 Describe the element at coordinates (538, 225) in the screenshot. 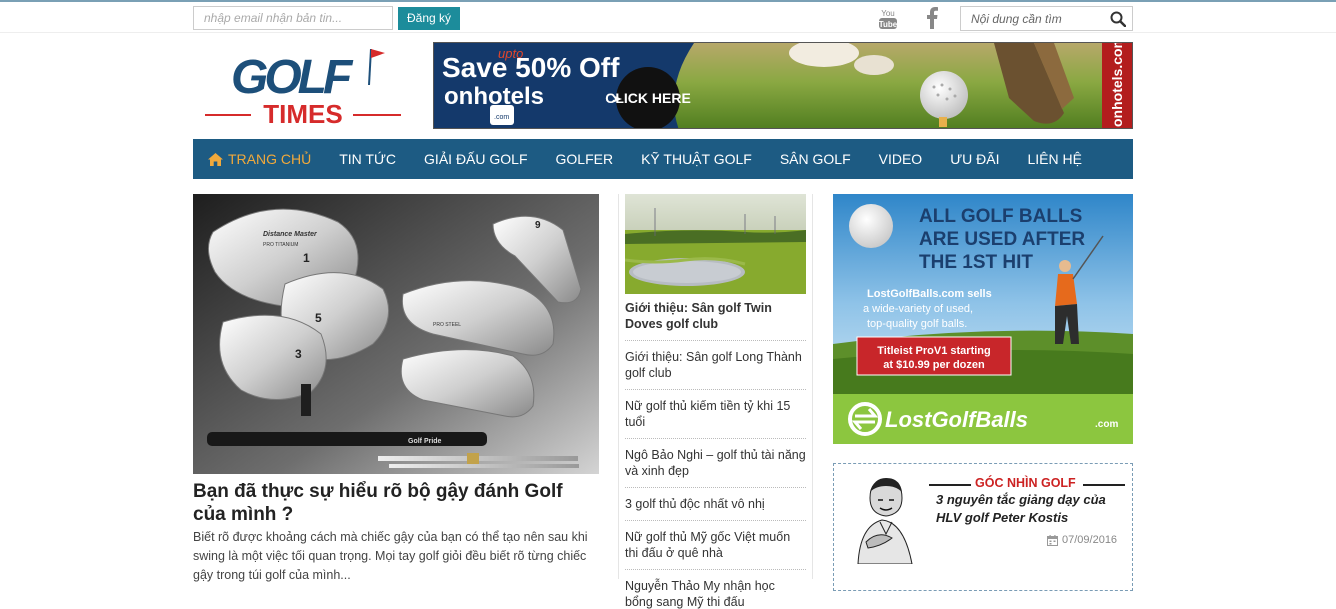

I see `club-number-9: 9` at that location.